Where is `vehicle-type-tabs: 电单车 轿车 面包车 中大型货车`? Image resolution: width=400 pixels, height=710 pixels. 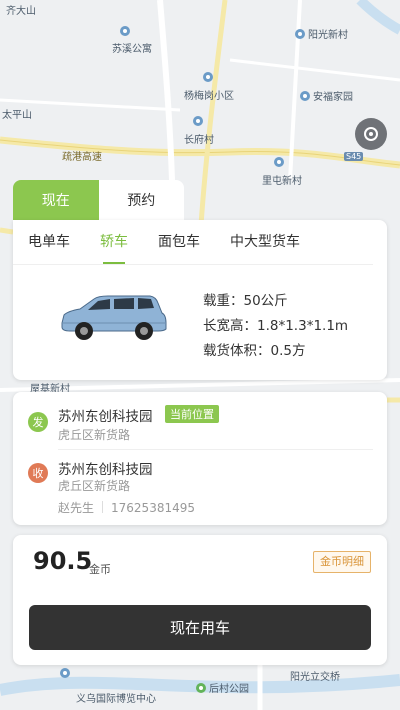 vehicle-type-tabs: 电单车 轿车 面包车 中大型货车 is located at coordinates (193, 242).